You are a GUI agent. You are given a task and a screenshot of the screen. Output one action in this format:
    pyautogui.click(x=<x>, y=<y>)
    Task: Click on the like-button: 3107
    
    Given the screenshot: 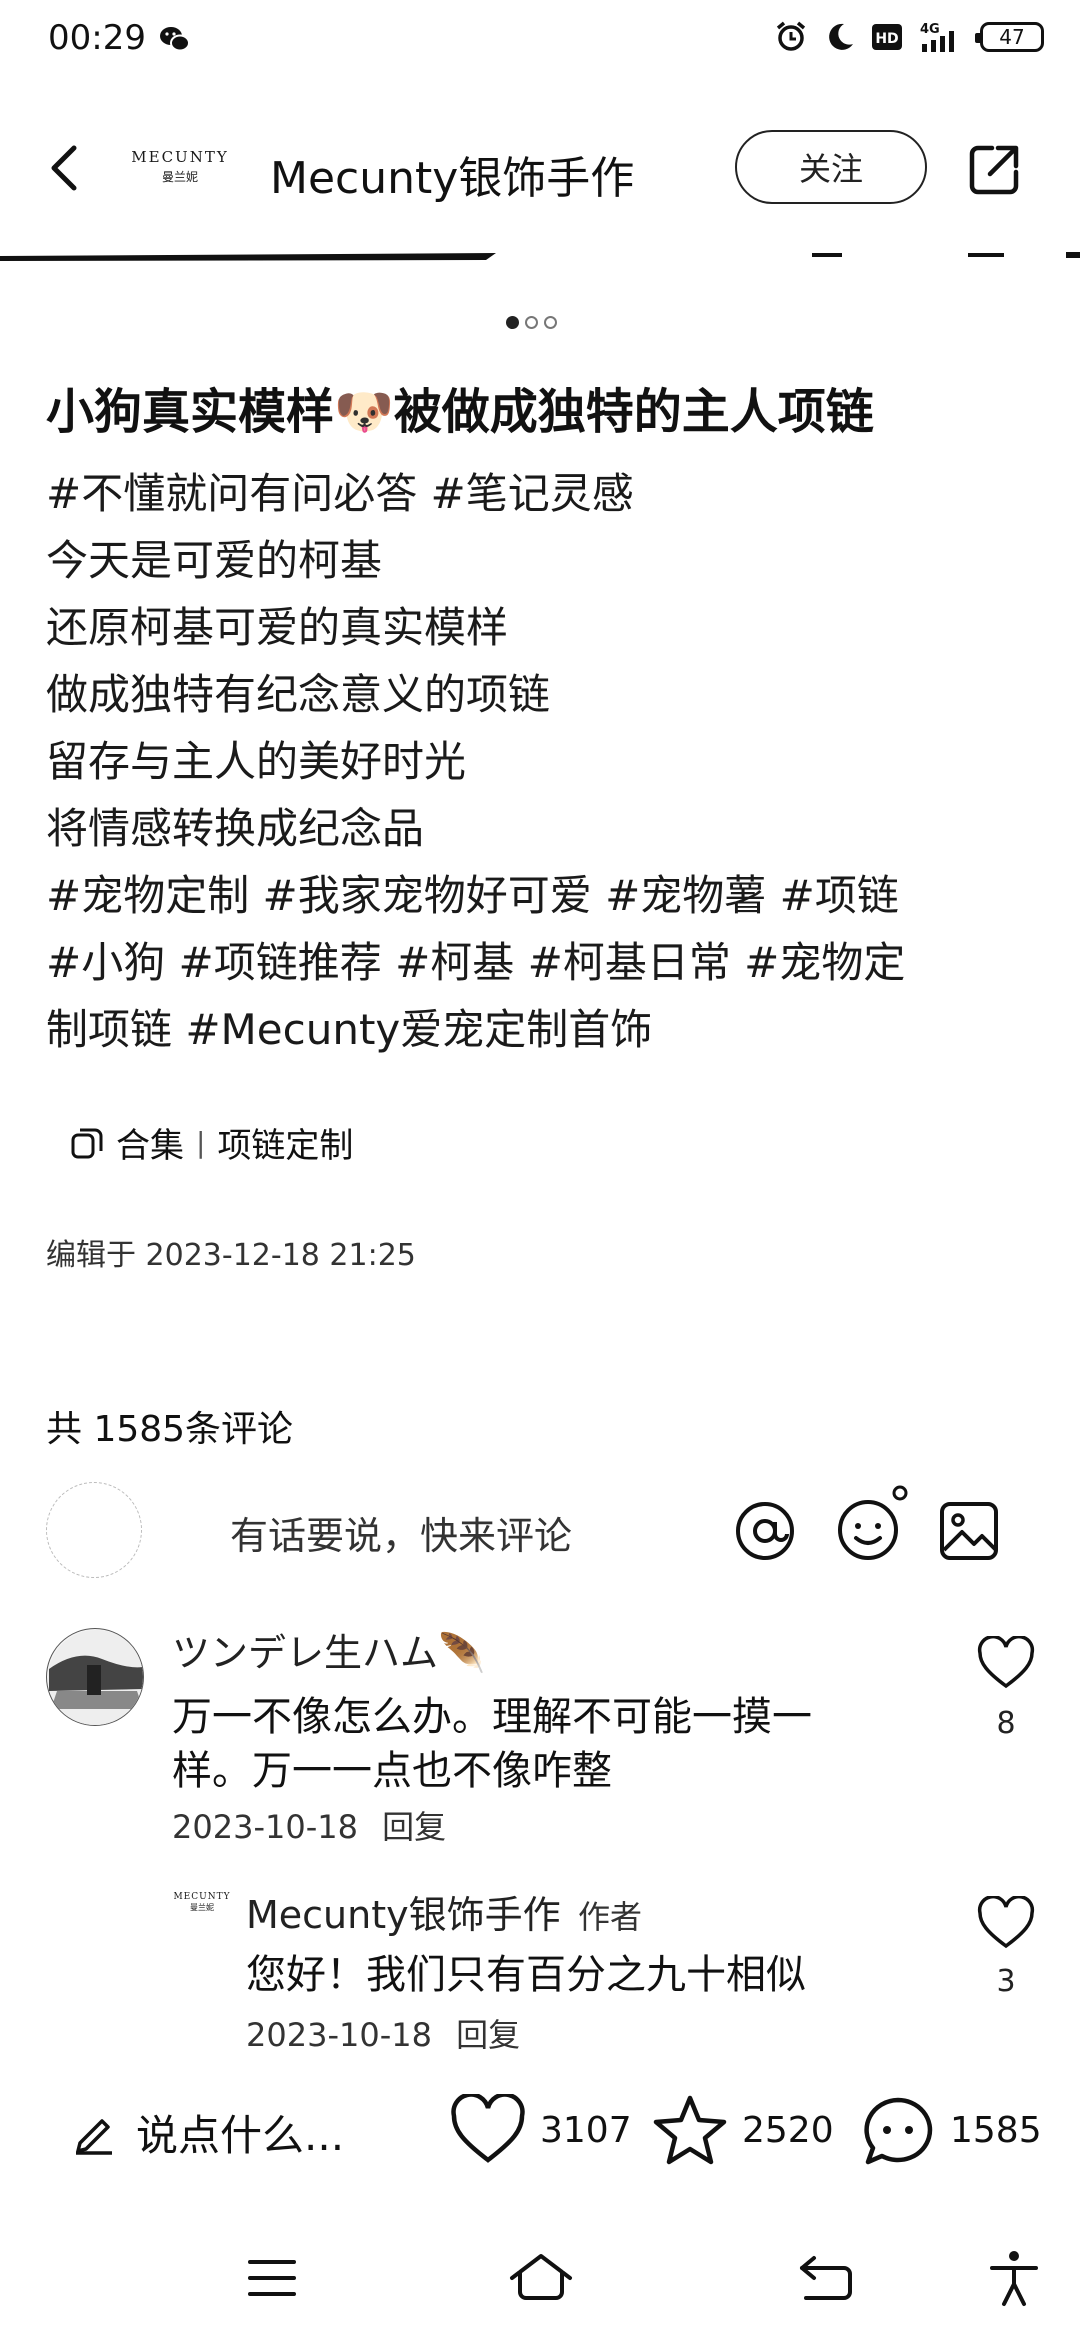 What is the action you would take?
    pyautogui.click(x=541, y=2130)
    